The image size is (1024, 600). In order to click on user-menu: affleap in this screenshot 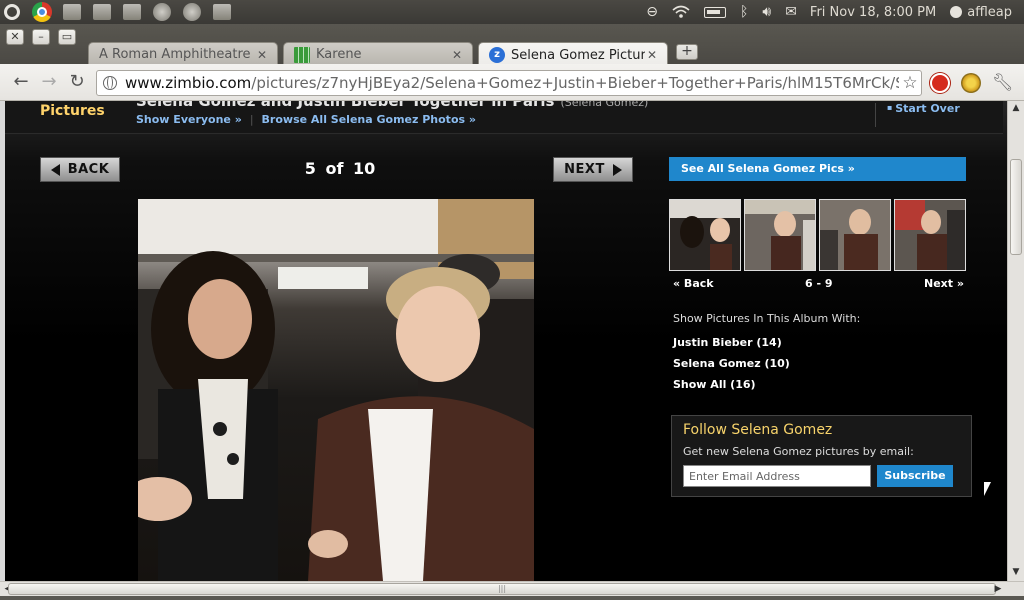, I will do `click(981, 12)`.